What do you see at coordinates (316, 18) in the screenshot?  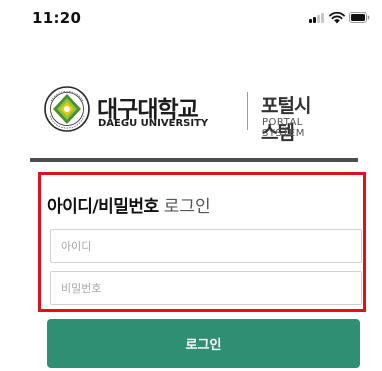 I see `signal-icon` at bounding box center [316, 18].